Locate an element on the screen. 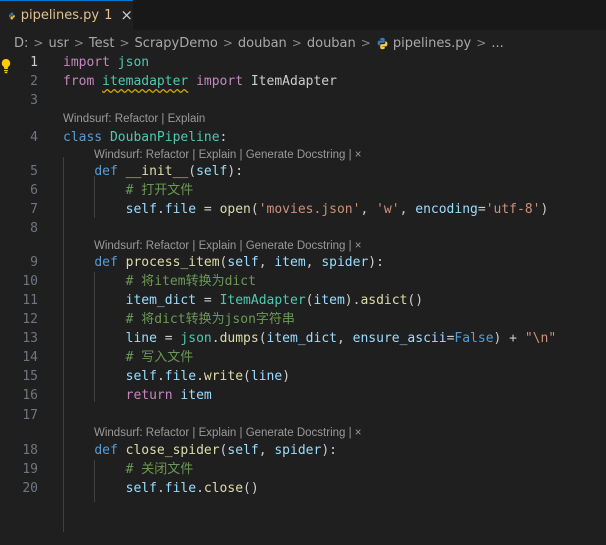 This screenshot has width=606, height=545. line-number: 20 is located at coordinates (30, 488).